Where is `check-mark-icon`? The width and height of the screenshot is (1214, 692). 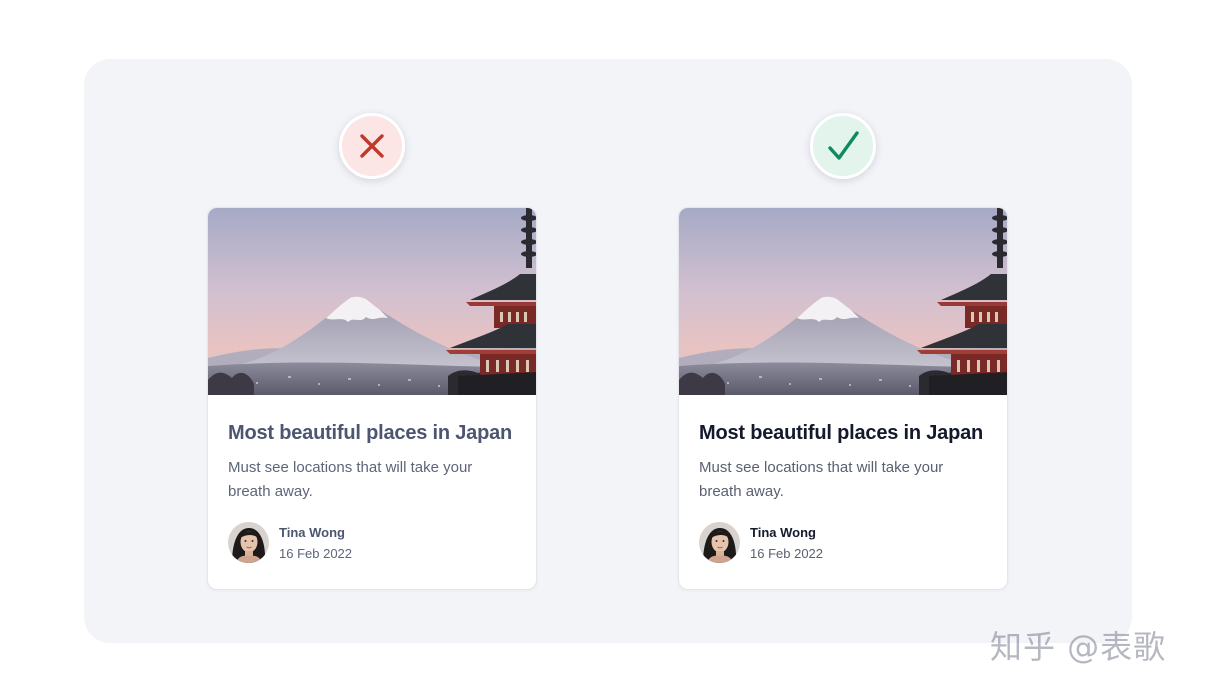
check-mark-icon is located at coordinates (843, 145).